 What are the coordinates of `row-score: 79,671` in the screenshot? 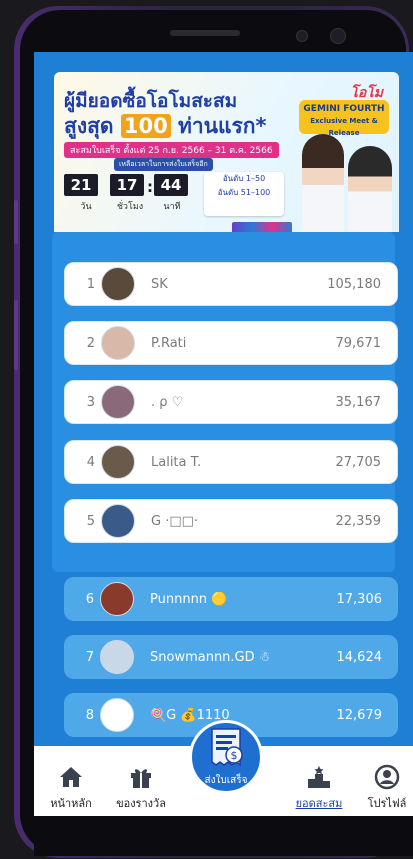 It's located at (358, 343).